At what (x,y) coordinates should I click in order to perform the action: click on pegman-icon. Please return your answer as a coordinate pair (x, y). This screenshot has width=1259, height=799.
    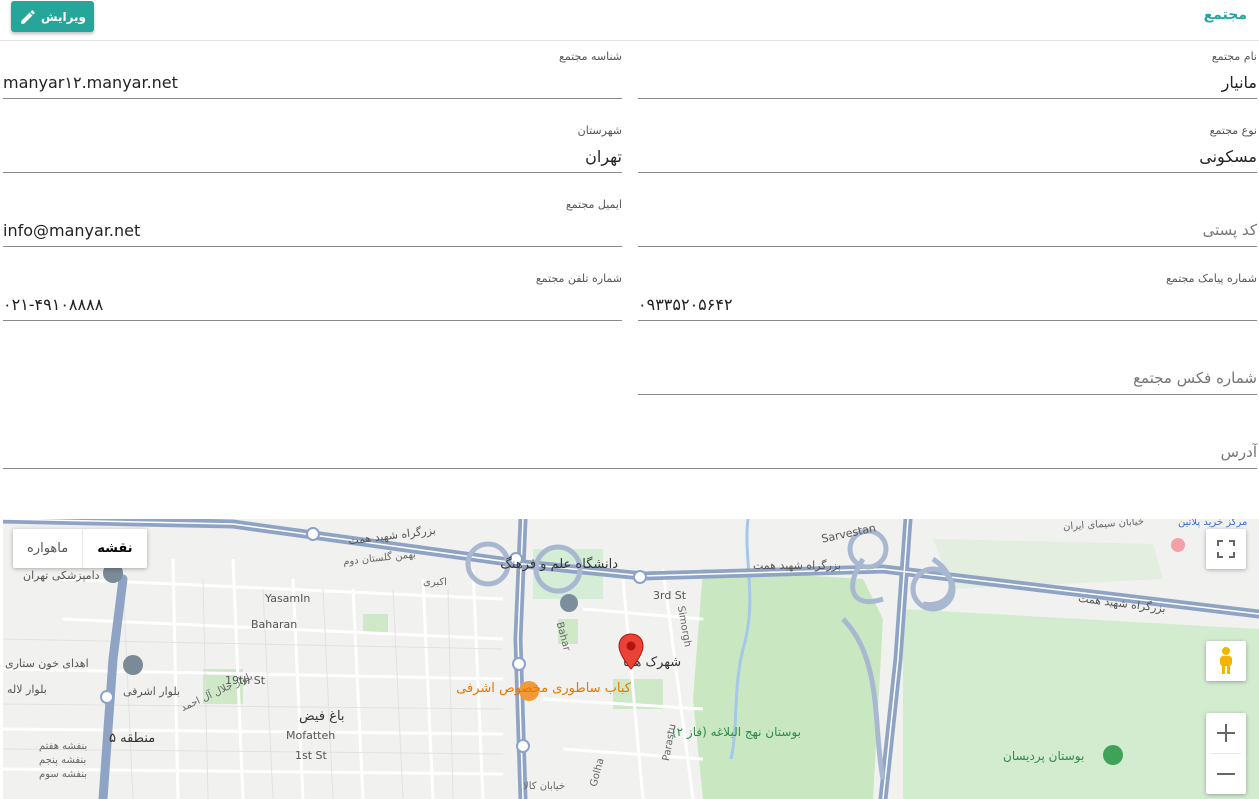
    Looking at the image, I should click on (1226, 660).